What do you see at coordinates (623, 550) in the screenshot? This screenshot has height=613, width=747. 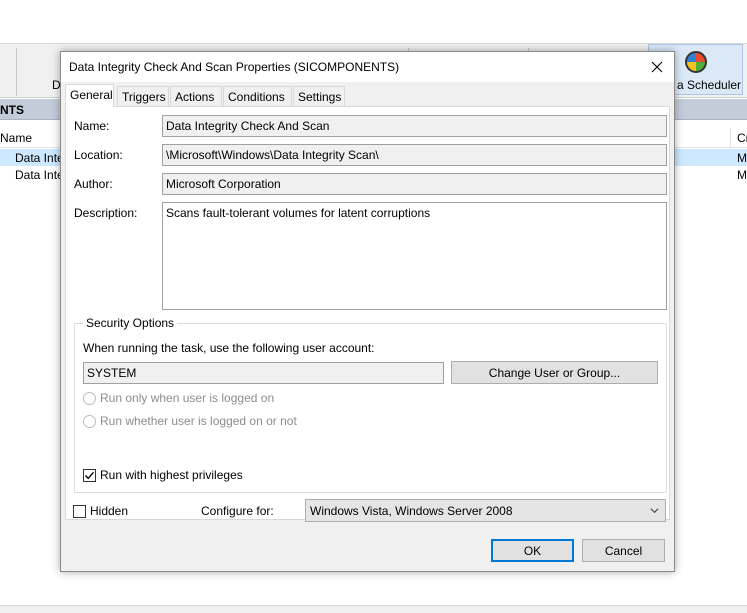 I see `cancel-button: Cancel` at bounding box center [623, 550].